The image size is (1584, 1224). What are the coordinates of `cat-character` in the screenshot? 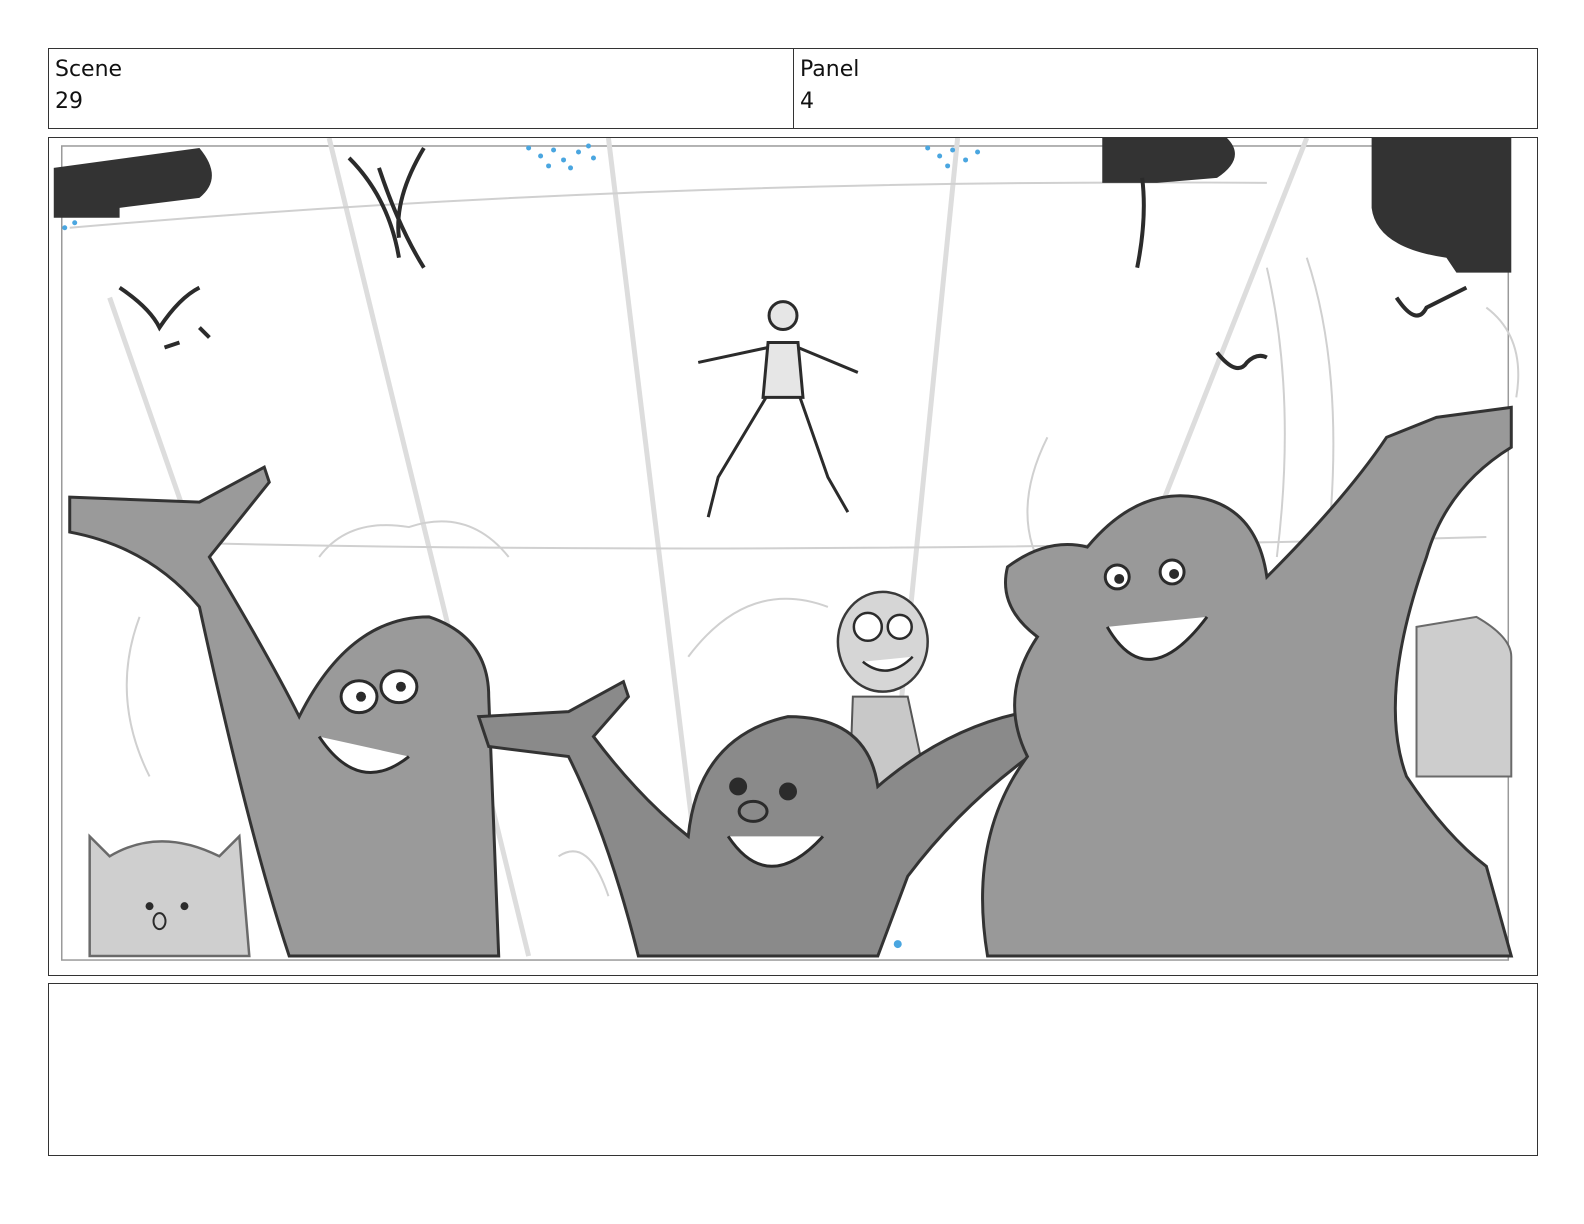 It's located at (169, 895).